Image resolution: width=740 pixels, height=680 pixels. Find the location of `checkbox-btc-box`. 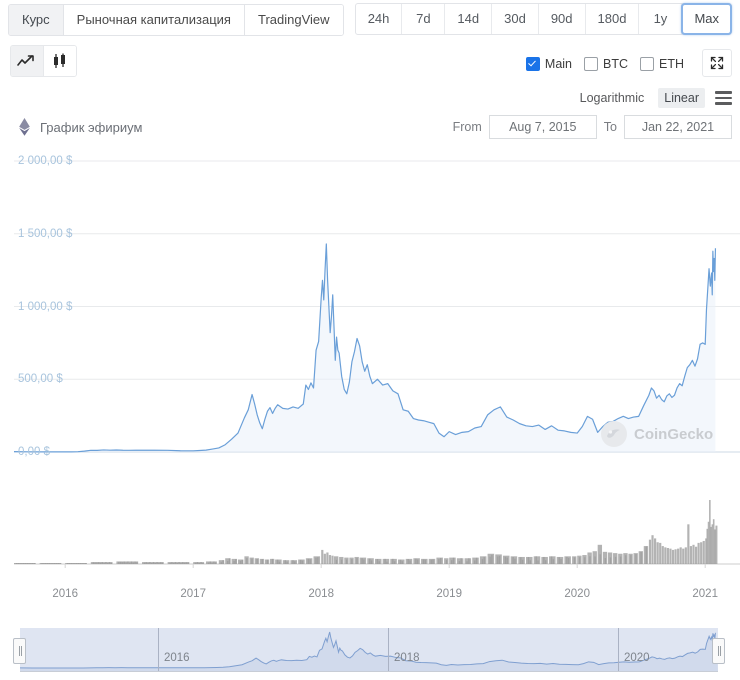

checkbox-btc-box is located at coordinates (591, 64).